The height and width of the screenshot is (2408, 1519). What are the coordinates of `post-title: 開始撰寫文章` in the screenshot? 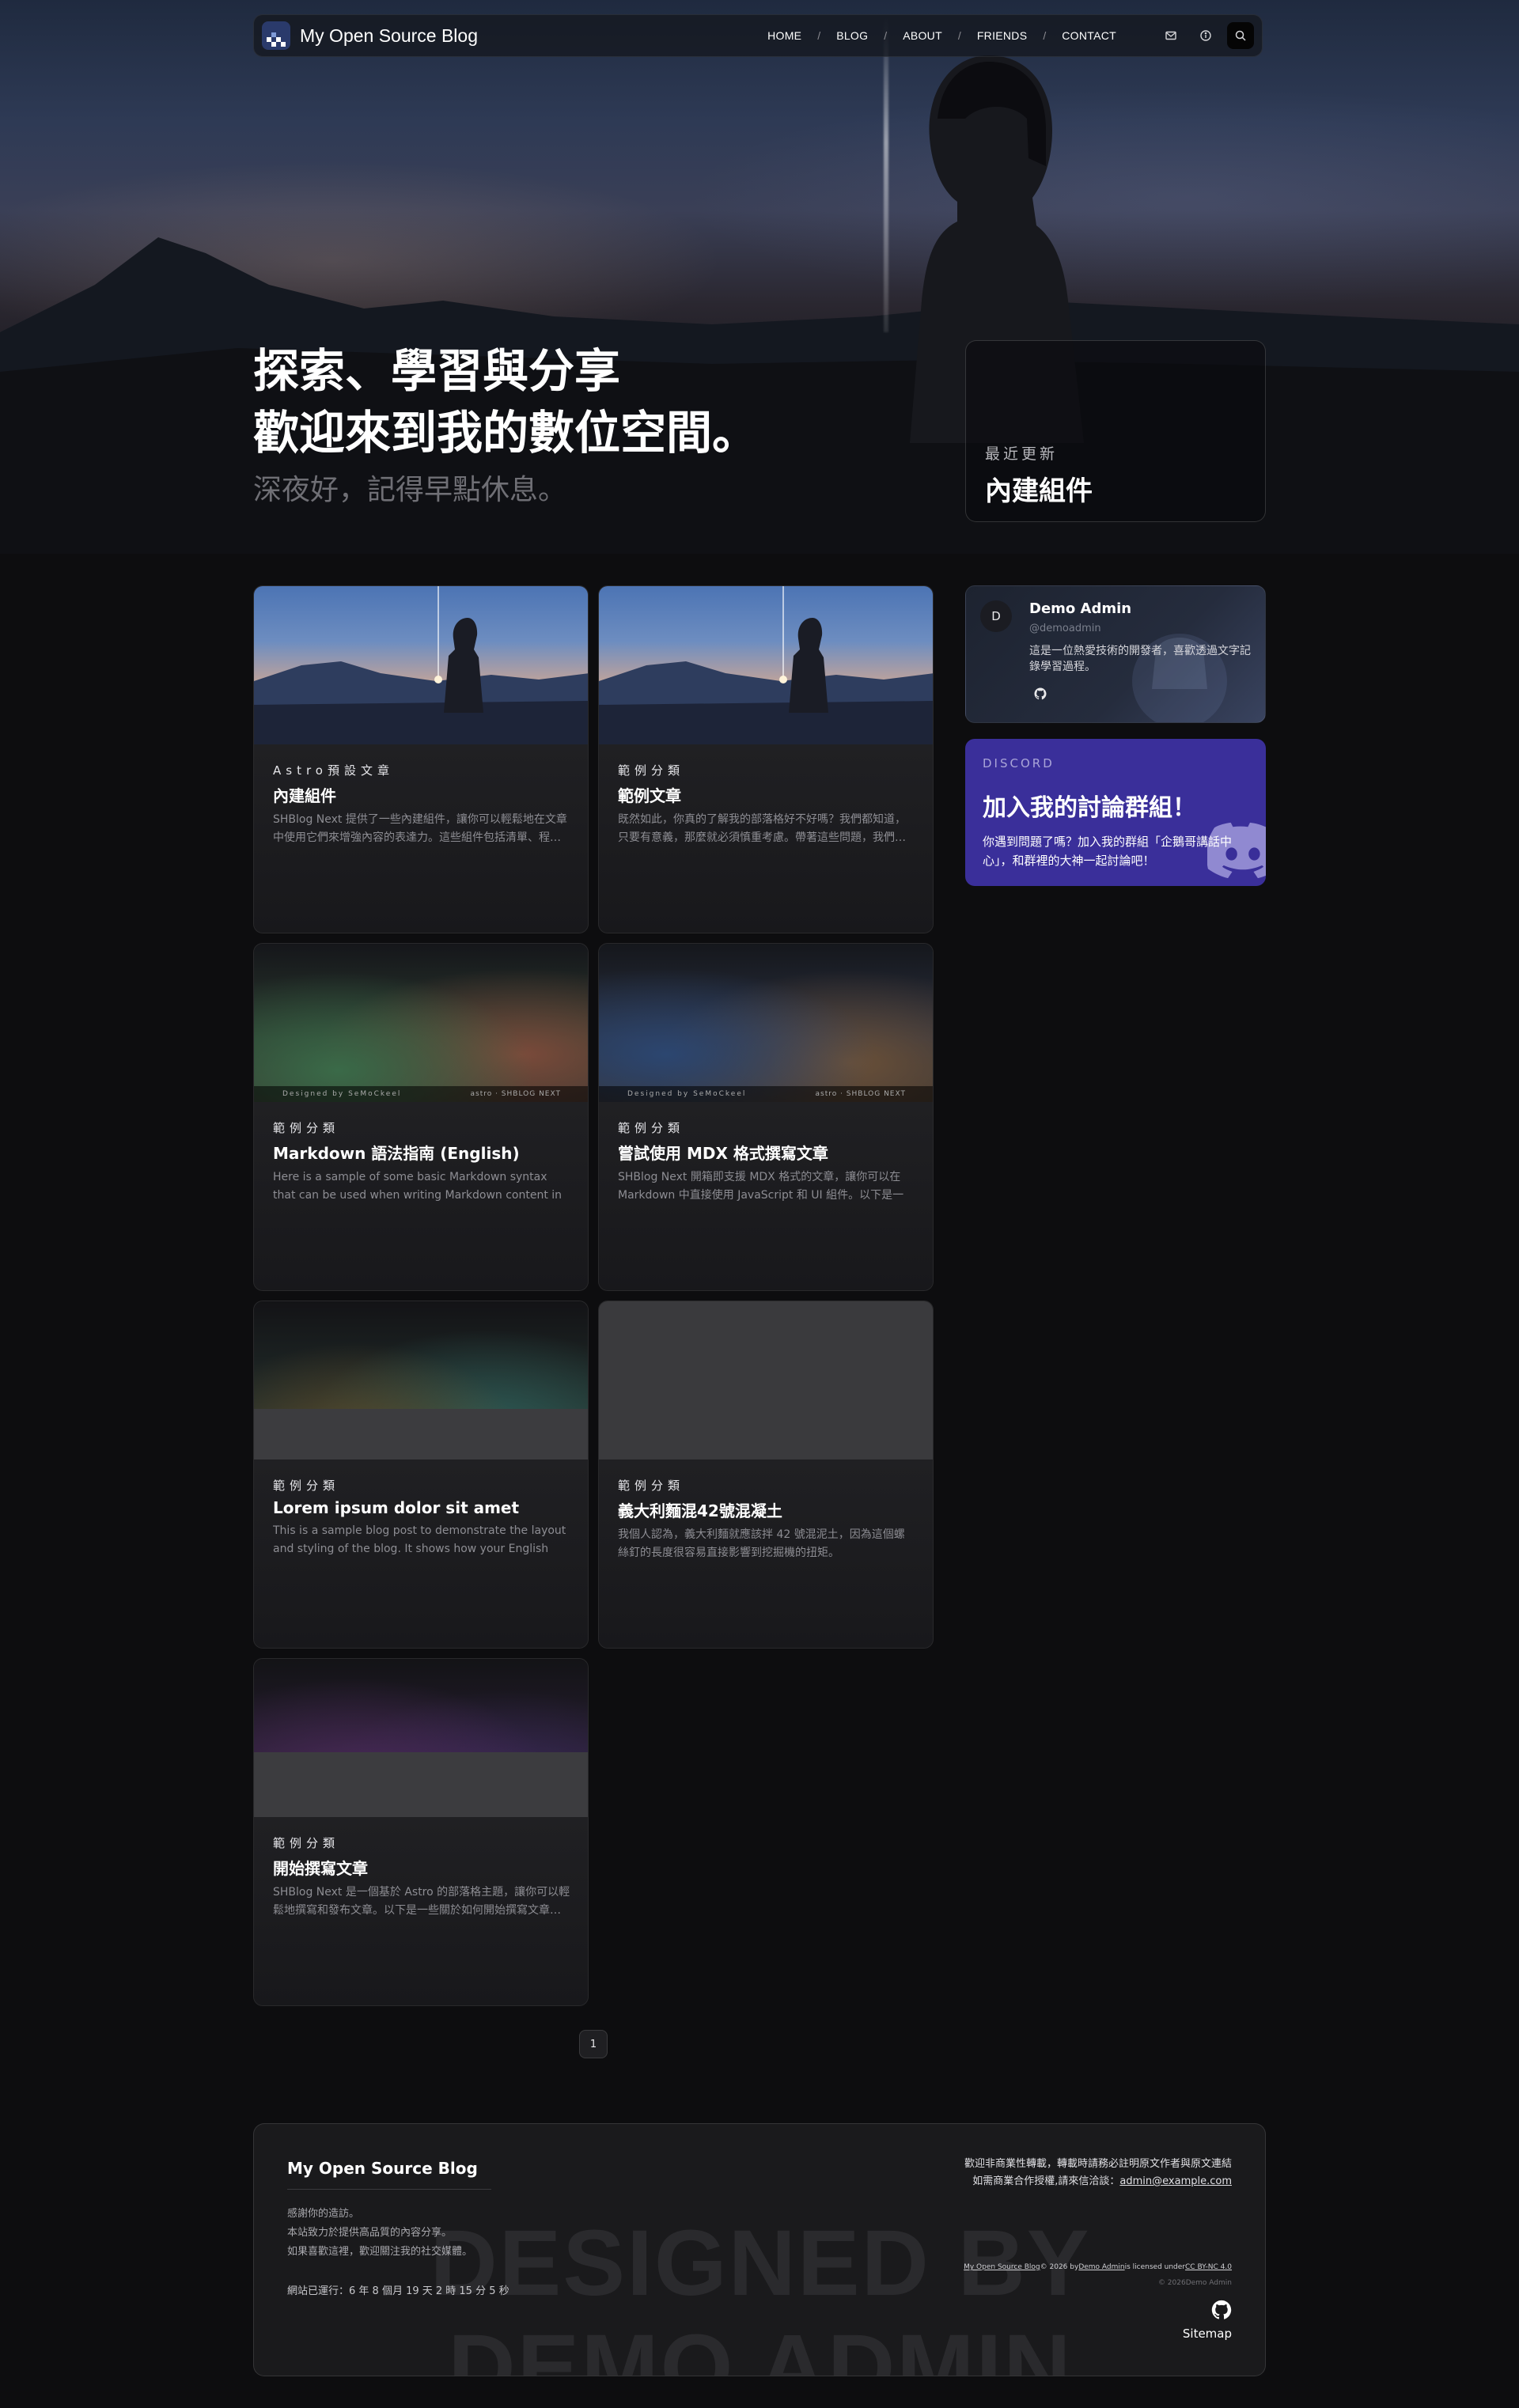 It's located at (422, 1867).